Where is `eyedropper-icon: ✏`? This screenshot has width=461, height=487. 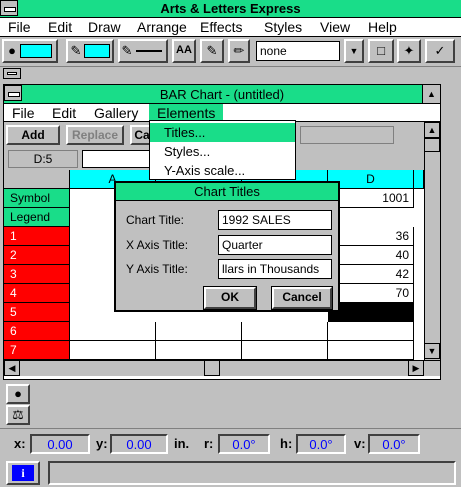
eyedropper-icon: ✏ is located at coordinates (239, 50).